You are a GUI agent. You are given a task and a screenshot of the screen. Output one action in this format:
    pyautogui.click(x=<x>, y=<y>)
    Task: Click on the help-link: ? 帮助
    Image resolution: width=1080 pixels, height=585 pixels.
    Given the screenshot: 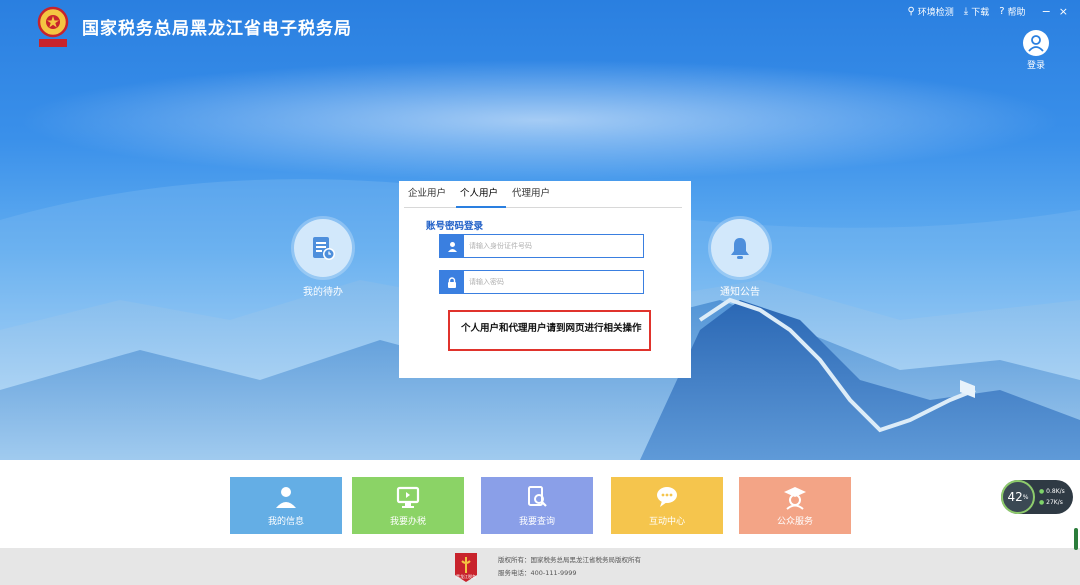 What is the action you would take?
    pyautogui.click(x=1012, y=11)
    